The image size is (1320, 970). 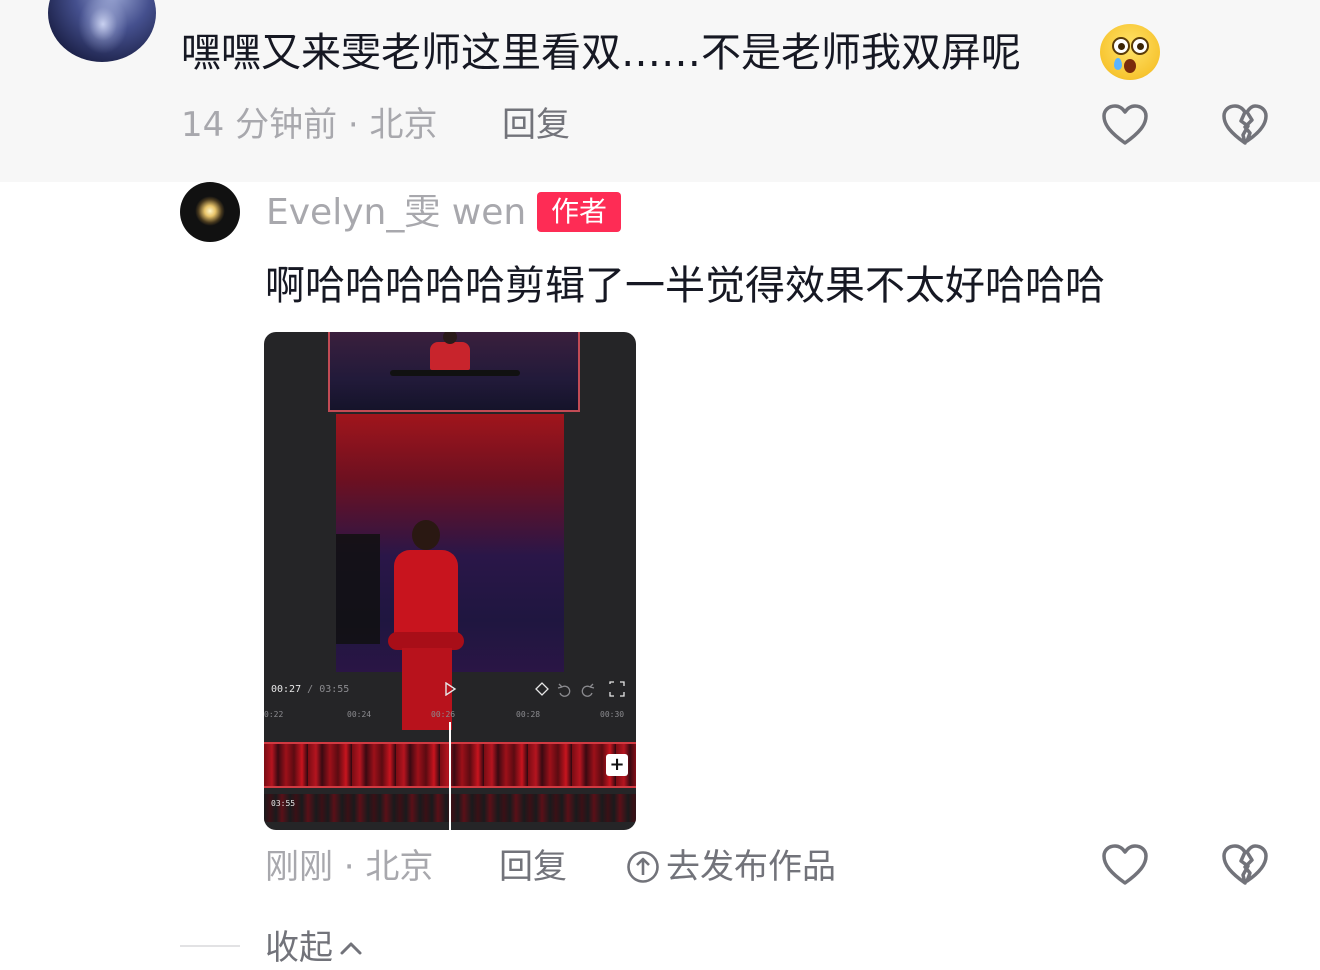 What do you see at coordinates (685, 286) in the screenshot?
I see `comment-text: 啊哈哈哈哈哈剪辑了一半觉得效果不太好哈哈哈` at bounding box center [685, 286].